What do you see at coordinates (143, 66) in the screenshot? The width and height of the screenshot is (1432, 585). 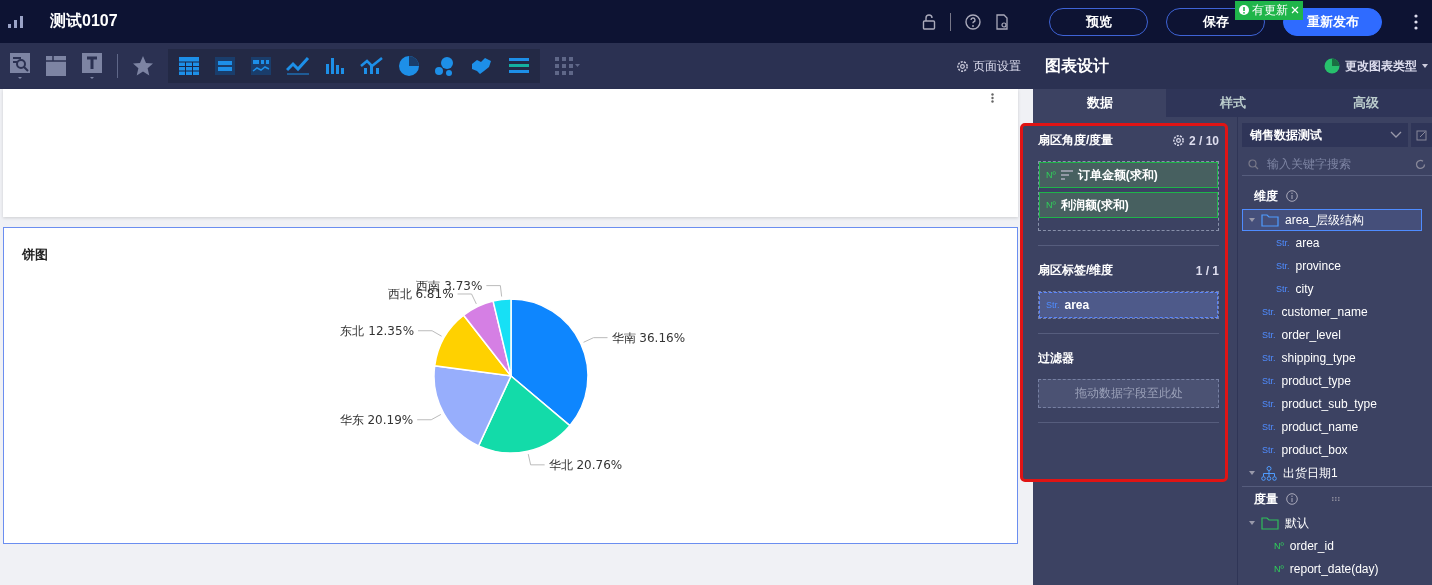 I see `star-icon` at bounding box center [143, 66].